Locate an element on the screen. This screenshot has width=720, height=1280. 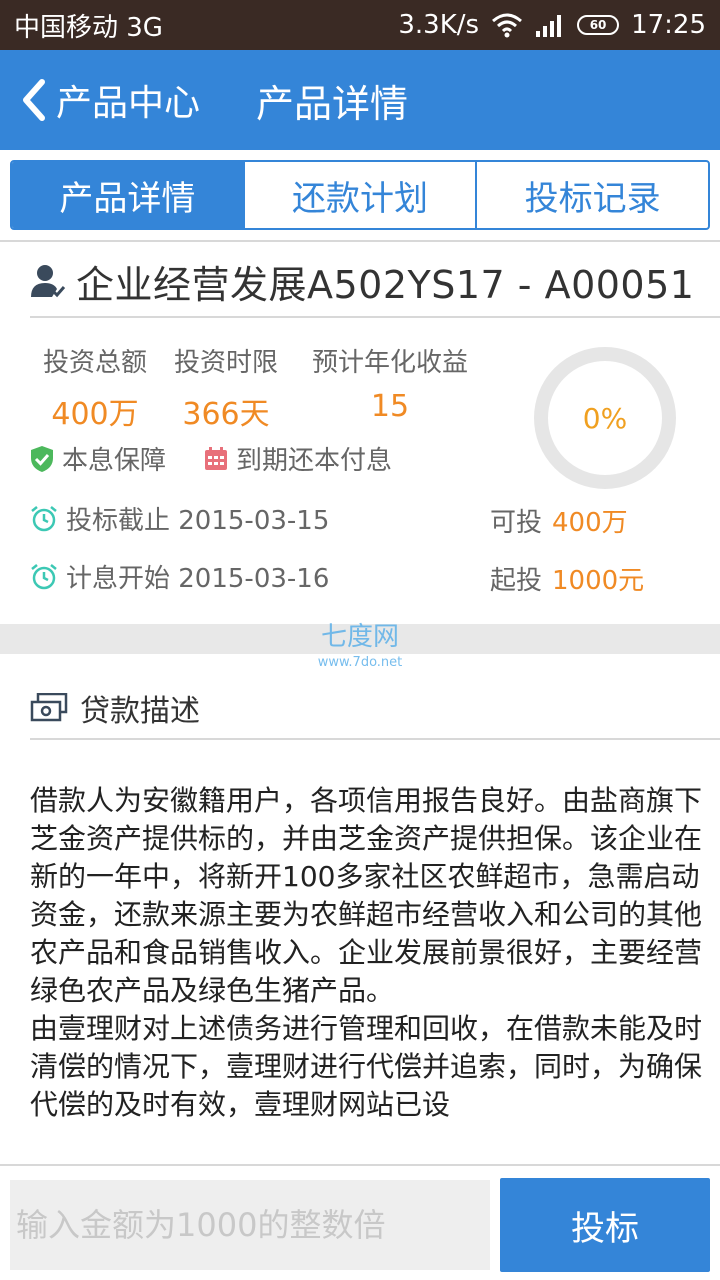
bid-amount-input is located at coordinates (250, 1225).